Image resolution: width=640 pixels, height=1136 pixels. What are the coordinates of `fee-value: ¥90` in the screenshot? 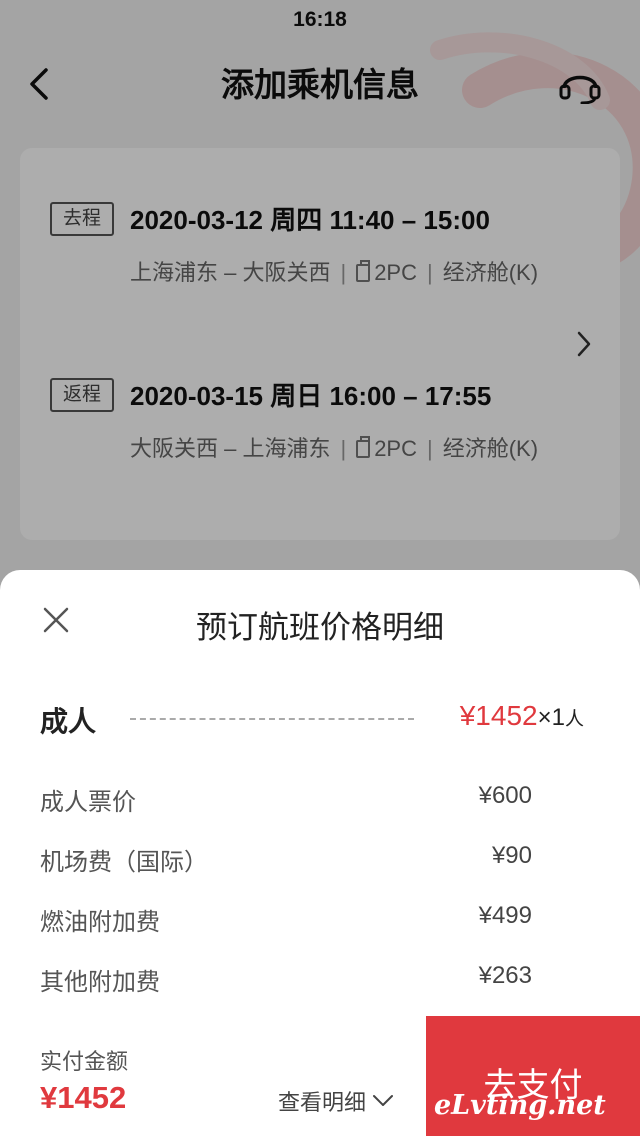 It's located at (511, 855).